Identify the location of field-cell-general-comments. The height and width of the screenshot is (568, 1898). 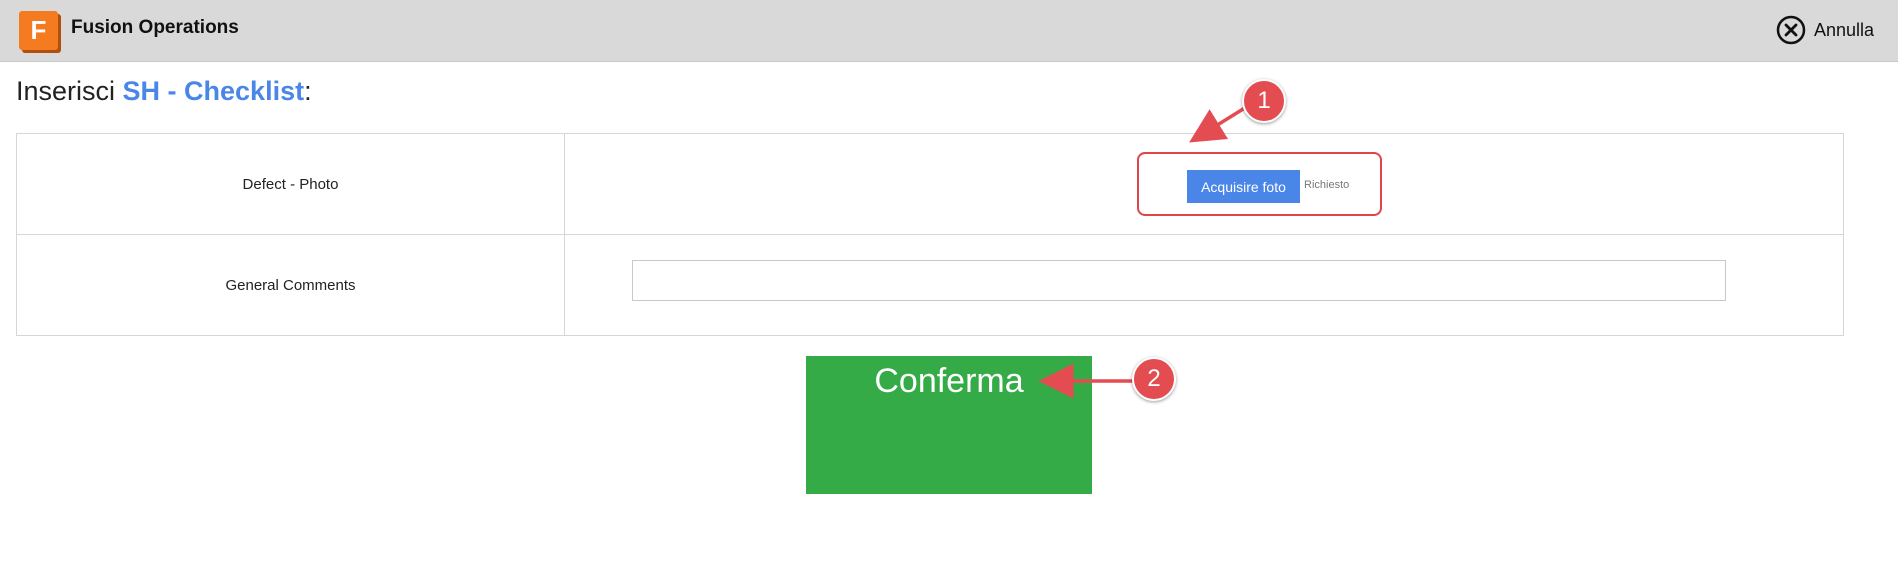
(1204, 285).